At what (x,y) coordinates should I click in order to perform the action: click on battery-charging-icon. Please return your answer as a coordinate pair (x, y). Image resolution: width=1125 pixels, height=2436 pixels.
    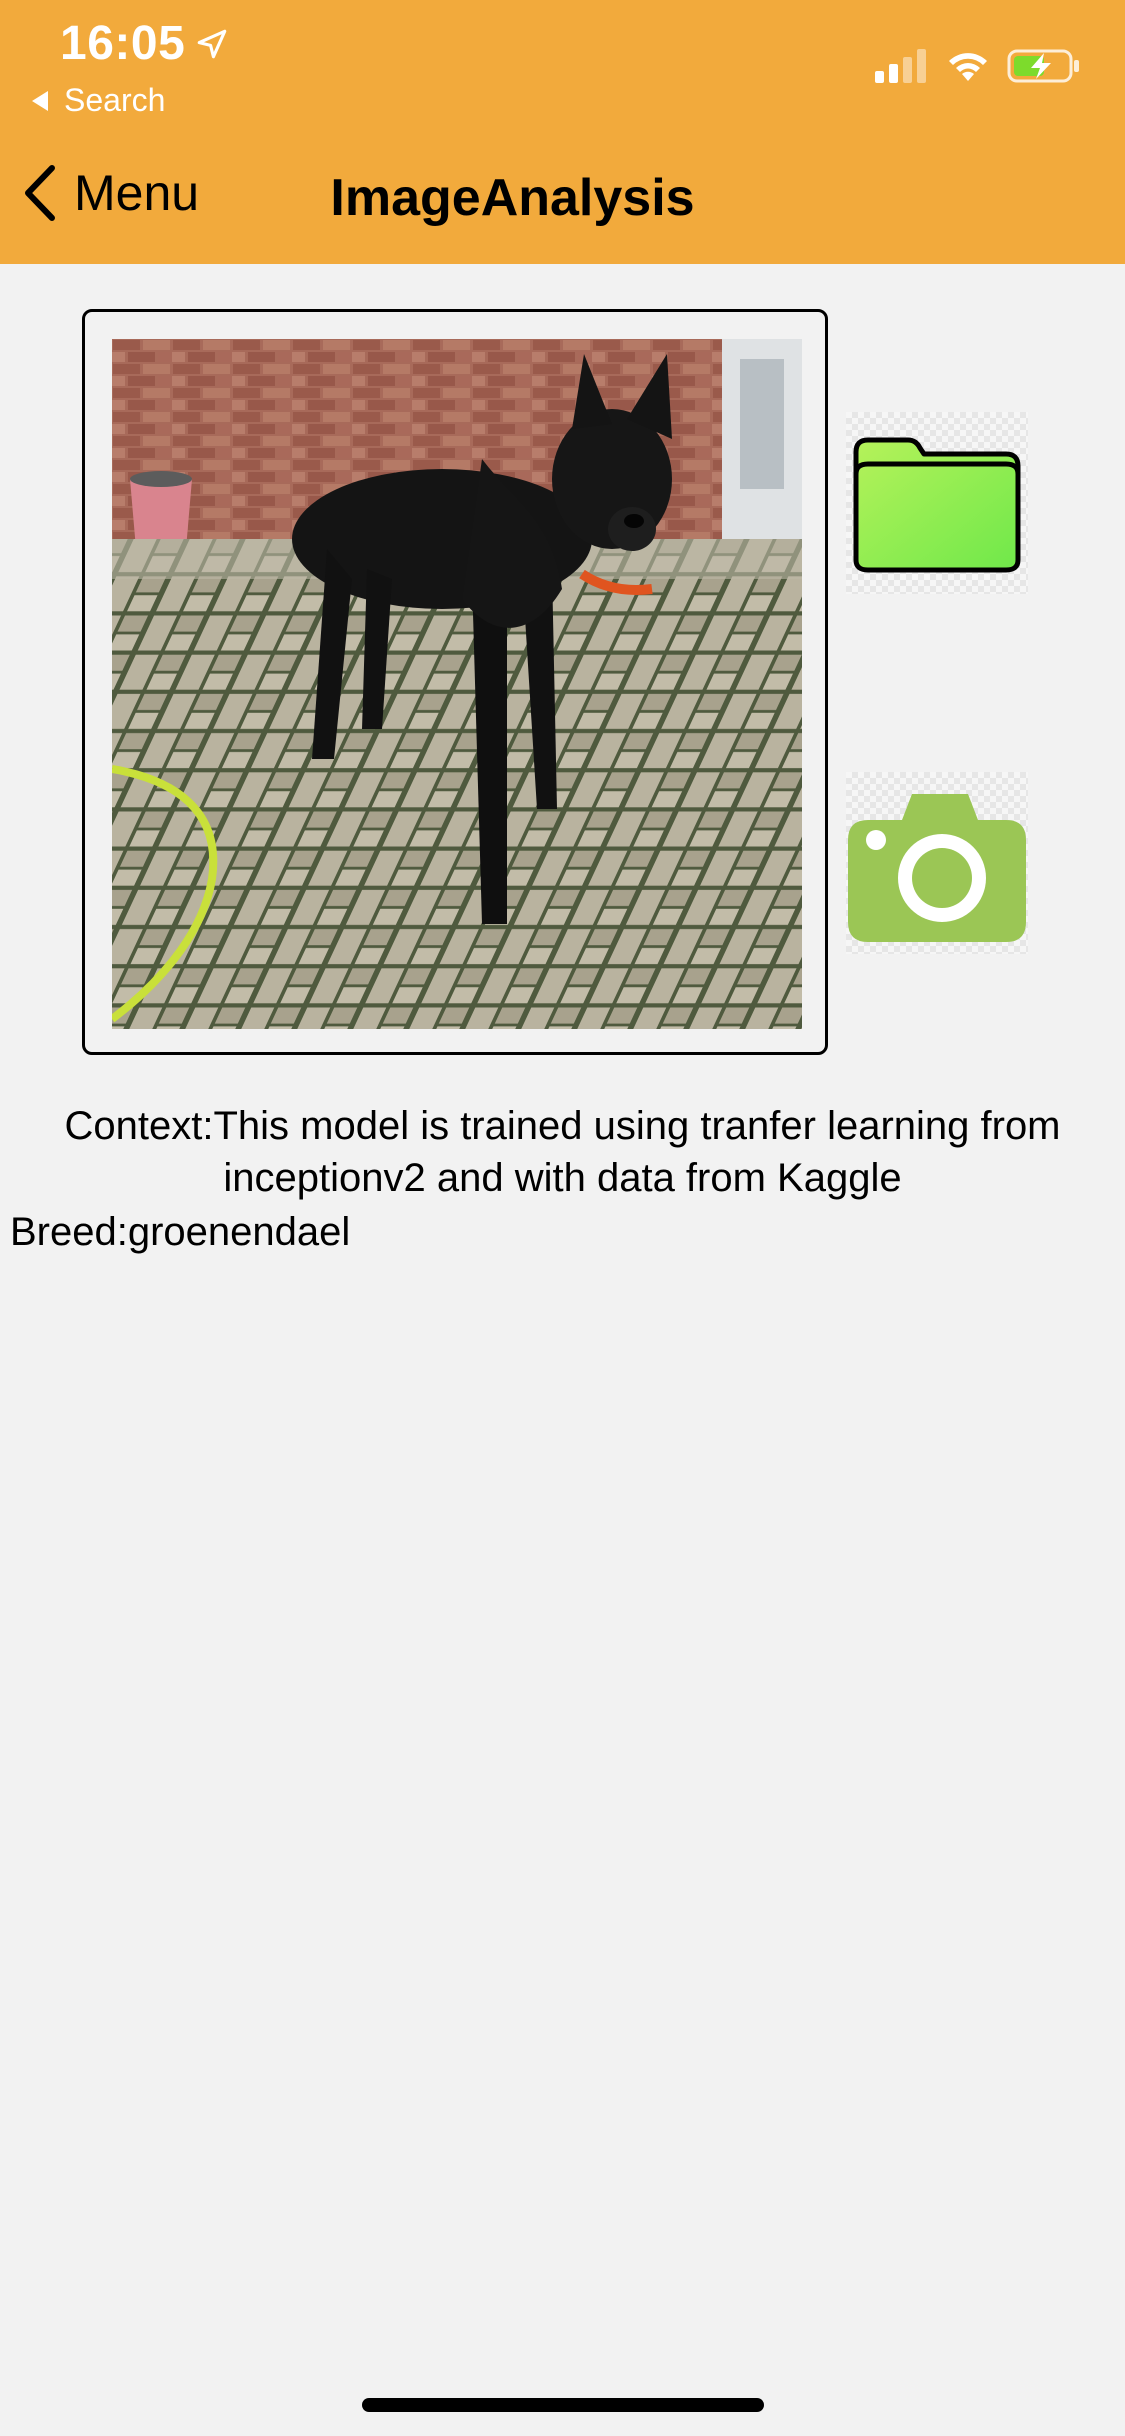
    Looking at the image, I should click on (1043, 66).